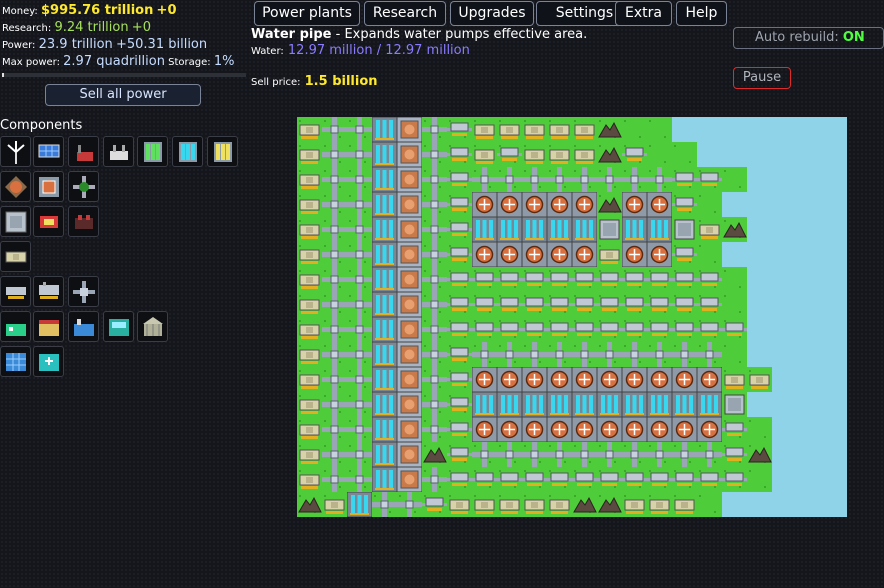 This screenshot has width=884, height=588. I want to click on component-heat-exchanger-icon, so click(15, 186).